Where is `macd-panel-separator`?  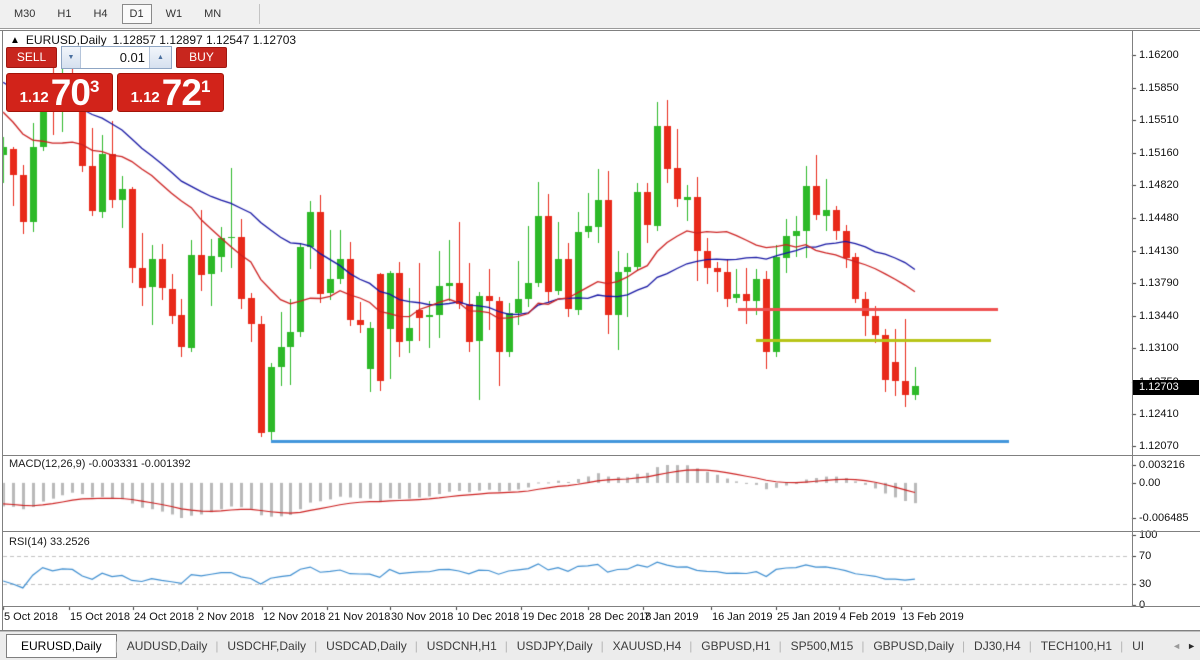 macd-panel-separator is located at coordinates (601, 455).